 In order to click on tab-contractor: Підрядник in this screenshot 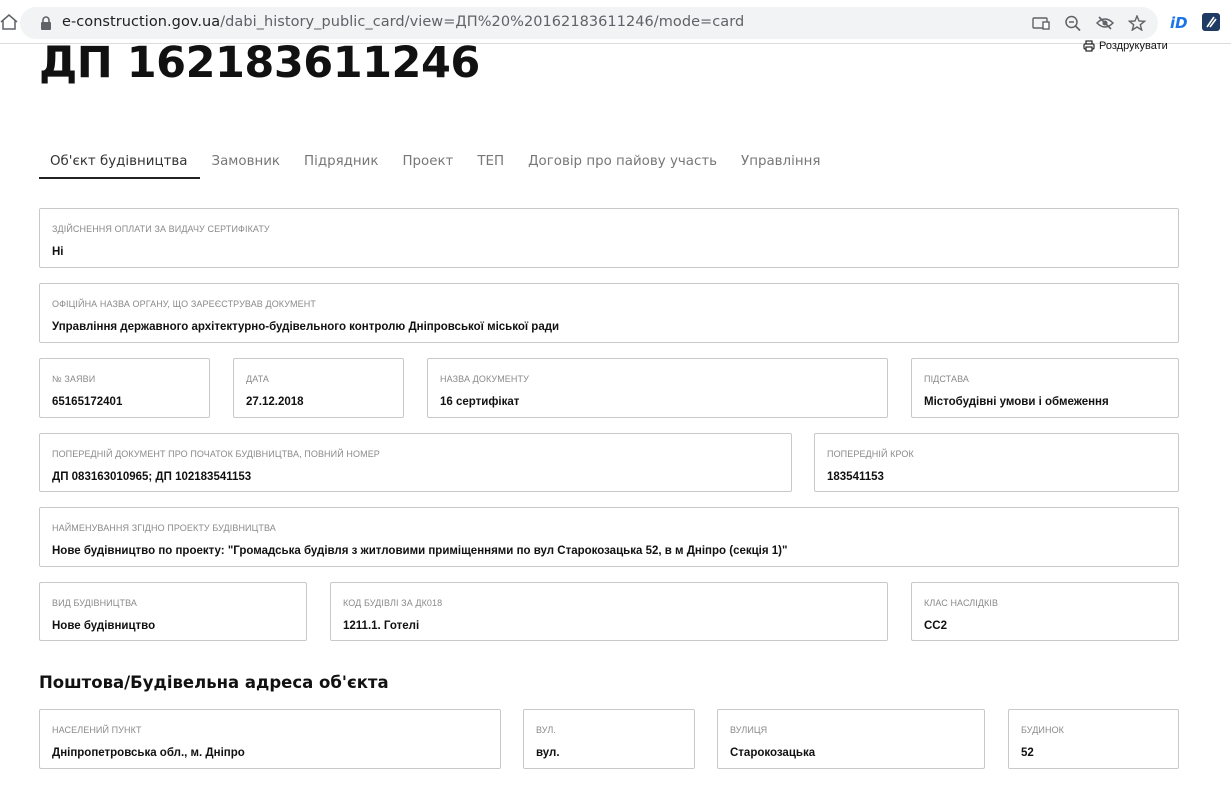, I will do `click(341, 161)`.